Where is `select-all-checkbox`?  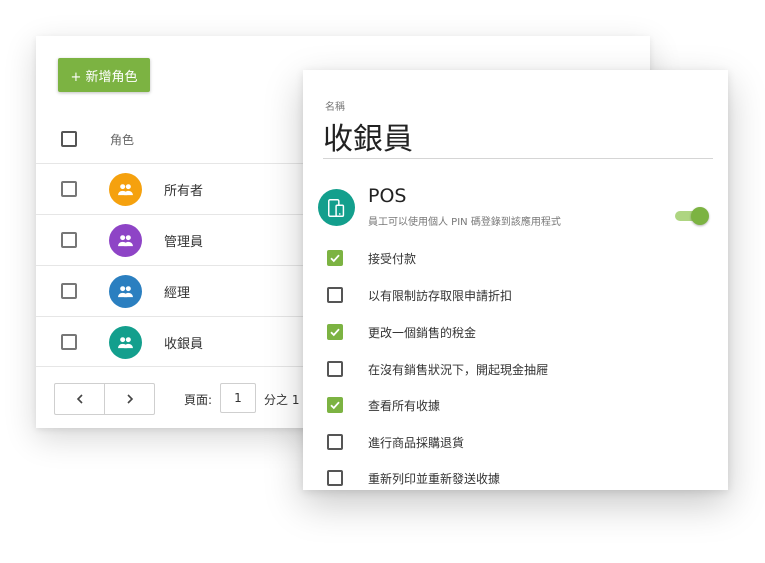 select-all-checkbox is located at coordinates (69, 139).